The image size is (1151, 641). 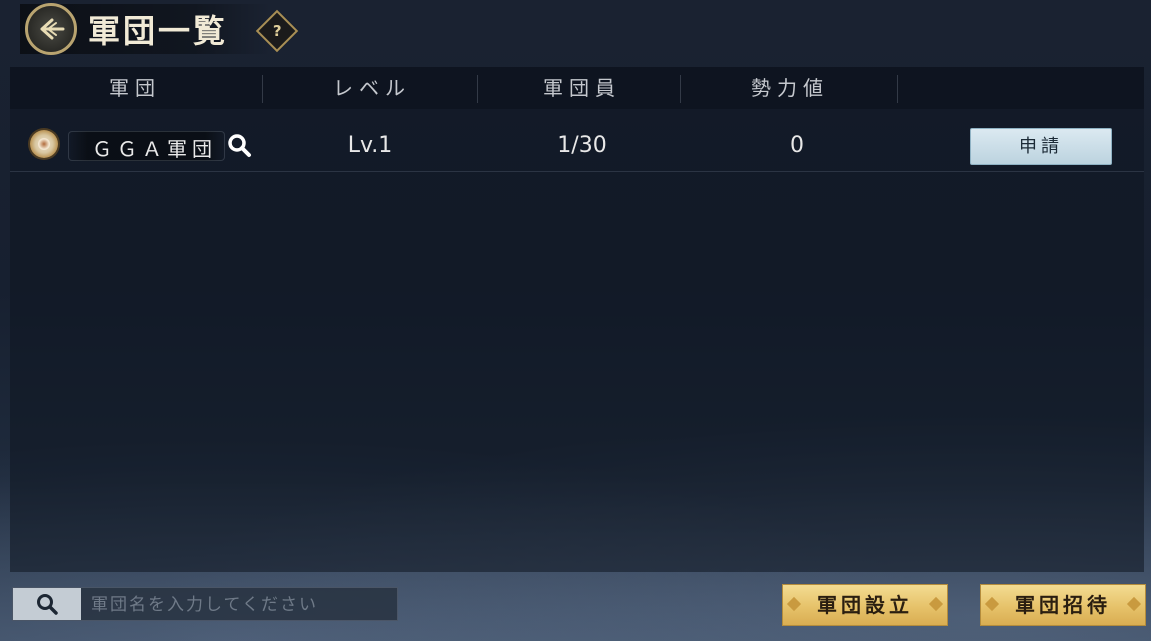 I want to click on back-button, so click(x=51, y=29).